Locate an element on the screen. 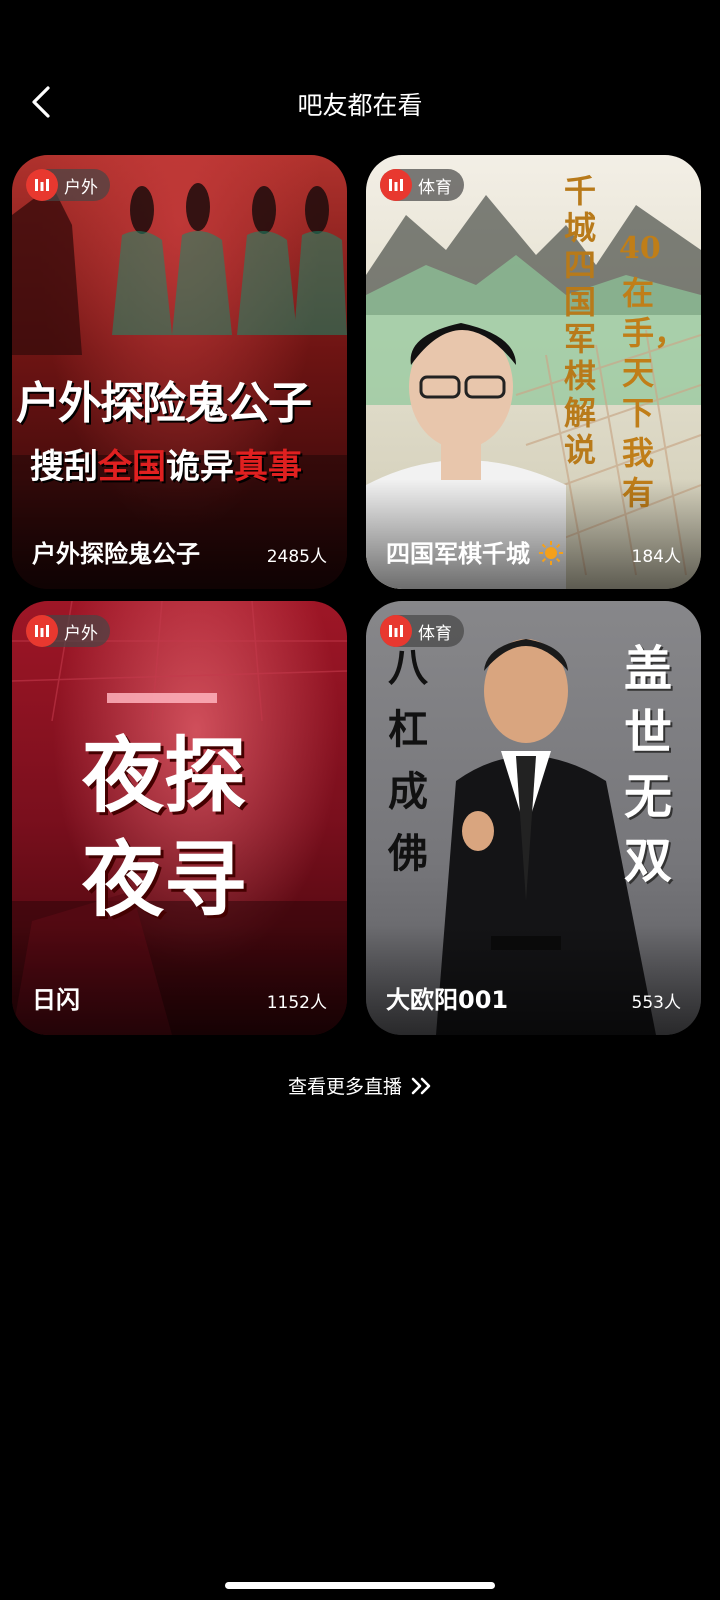  viewer-count: 553人 is located at coordinates (656, 1003).